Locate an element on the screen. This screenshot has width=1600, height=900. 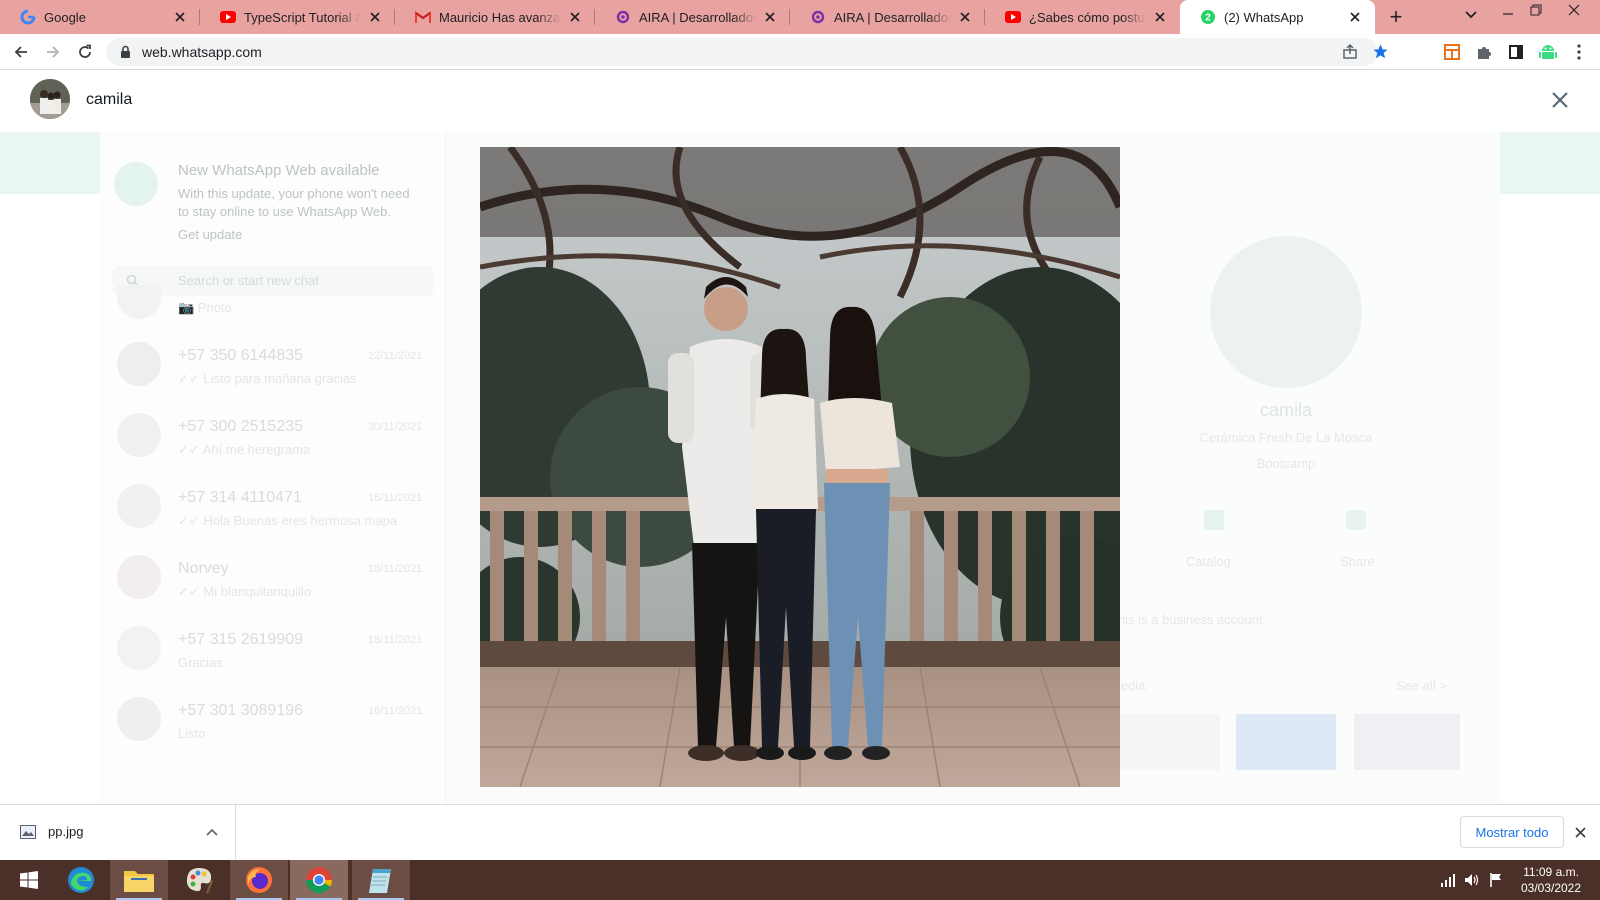
back-icon is located at coordinates (21, 52).